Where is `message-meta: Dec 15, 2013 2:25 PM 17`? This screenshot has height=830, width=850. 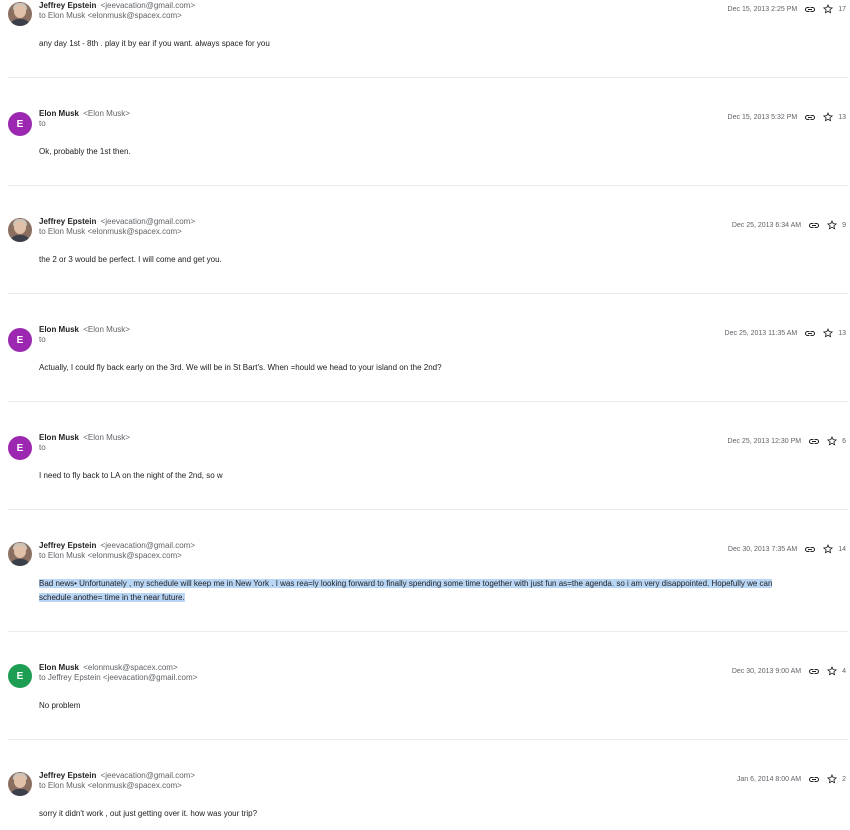 message-meta: Dec 15, 2013 2:25 PM 17 is located at coordinates (787, 9).